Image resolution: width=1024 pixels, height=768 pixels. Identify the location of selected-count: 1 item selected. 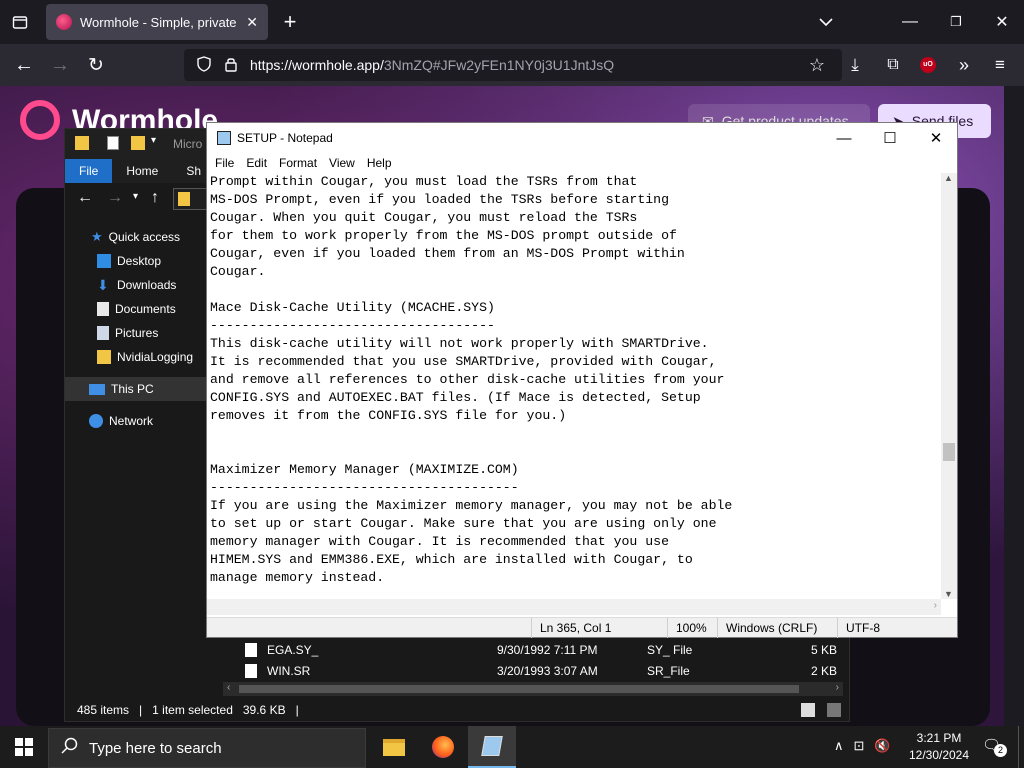
(192, 710).